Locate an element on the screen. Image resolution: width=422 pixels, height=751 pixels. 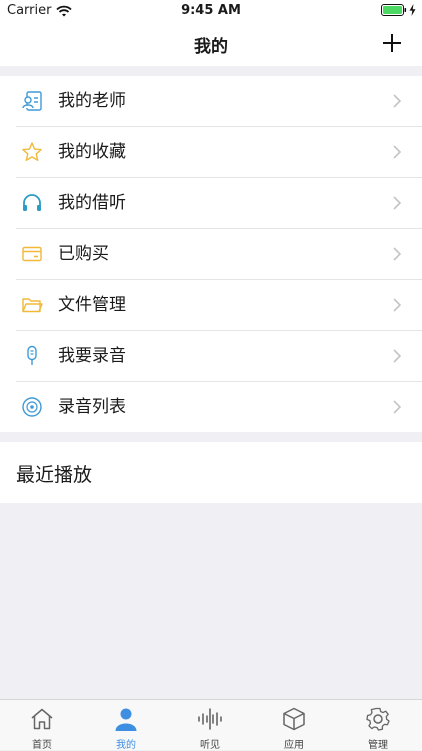
navigation-bar: 我的 is located at coordinates (211, 44).